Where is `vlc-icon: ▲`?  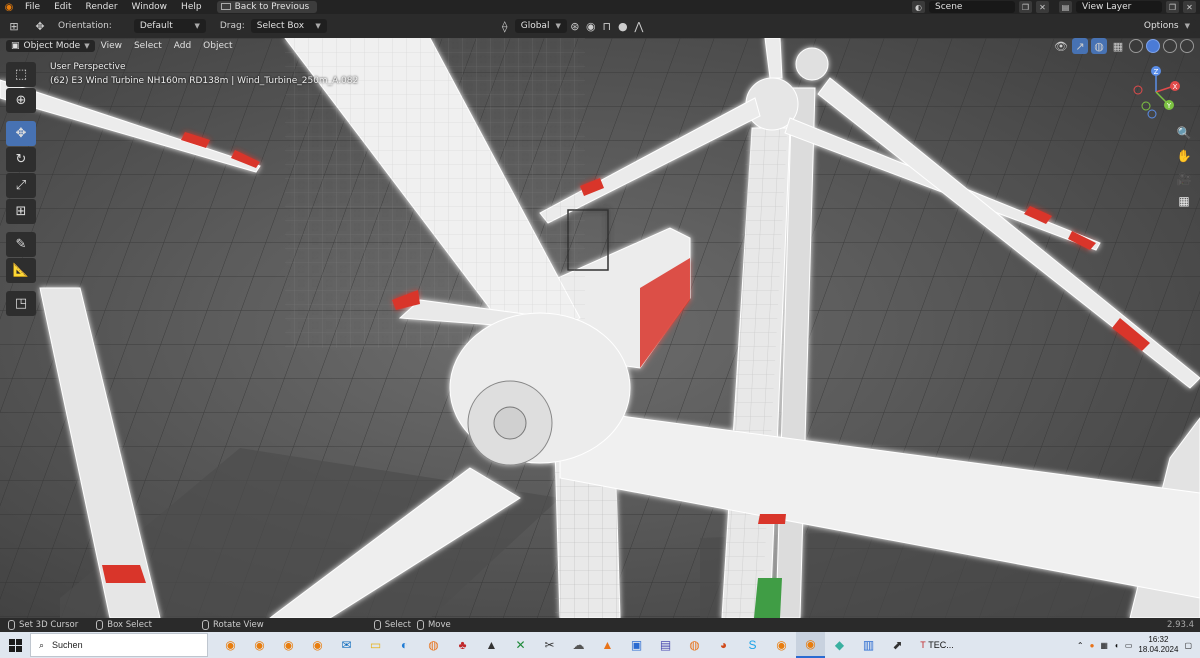
vlc-icon: ▲ is located at coordinates (607, 645).